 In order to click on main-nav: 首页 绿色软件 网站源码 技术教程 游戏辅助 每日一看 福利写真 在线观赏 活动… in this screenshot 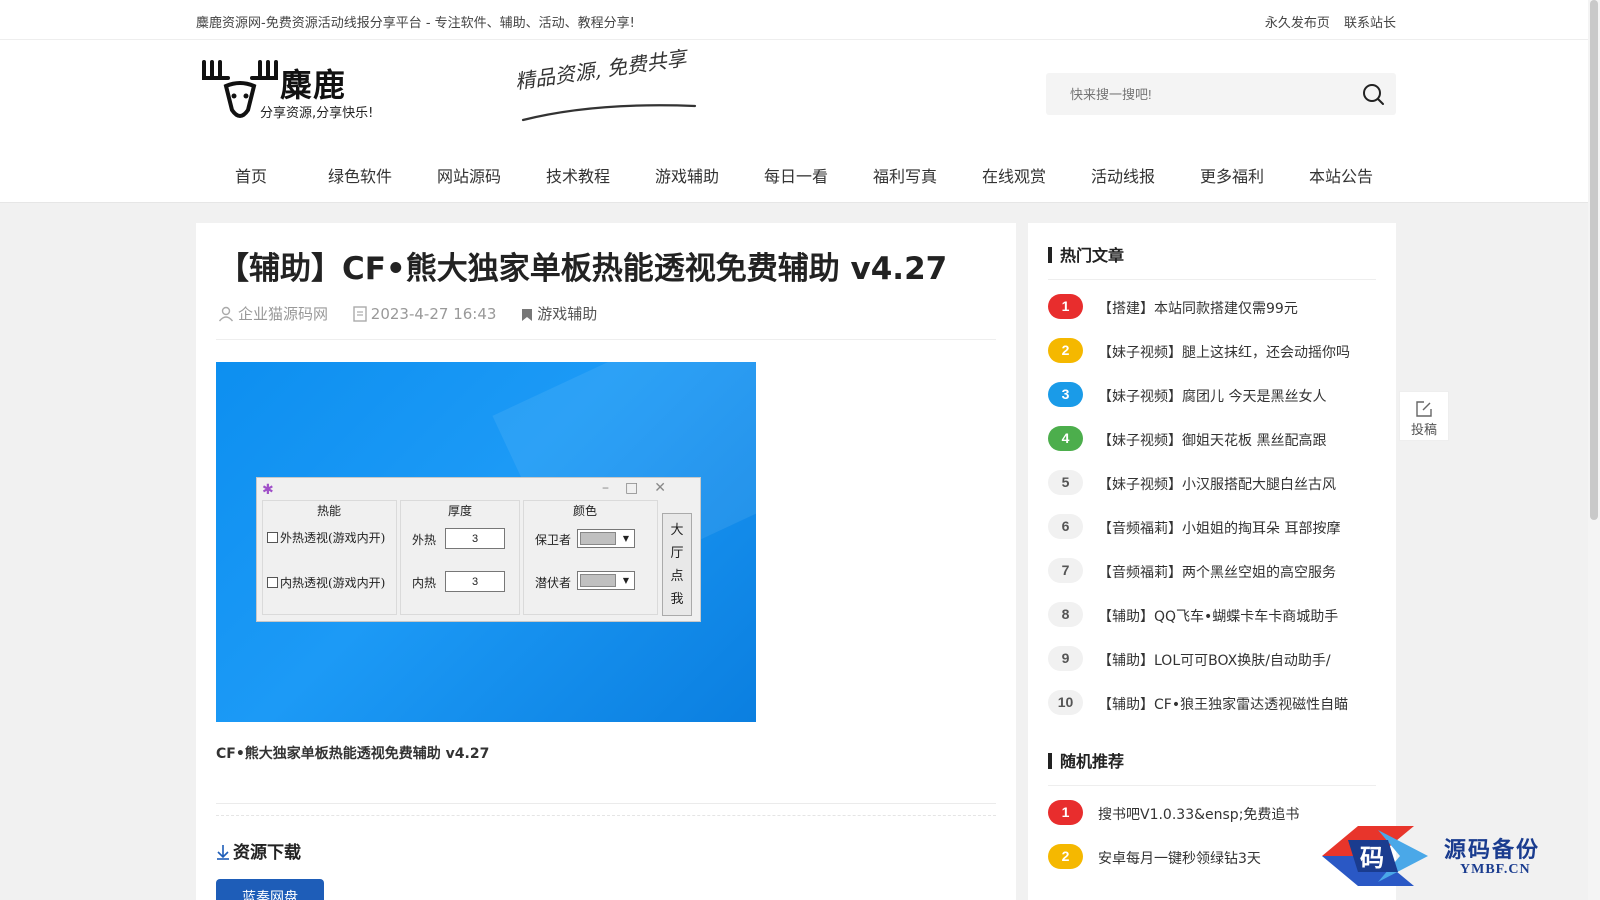, I will do `click(796, 177)`.